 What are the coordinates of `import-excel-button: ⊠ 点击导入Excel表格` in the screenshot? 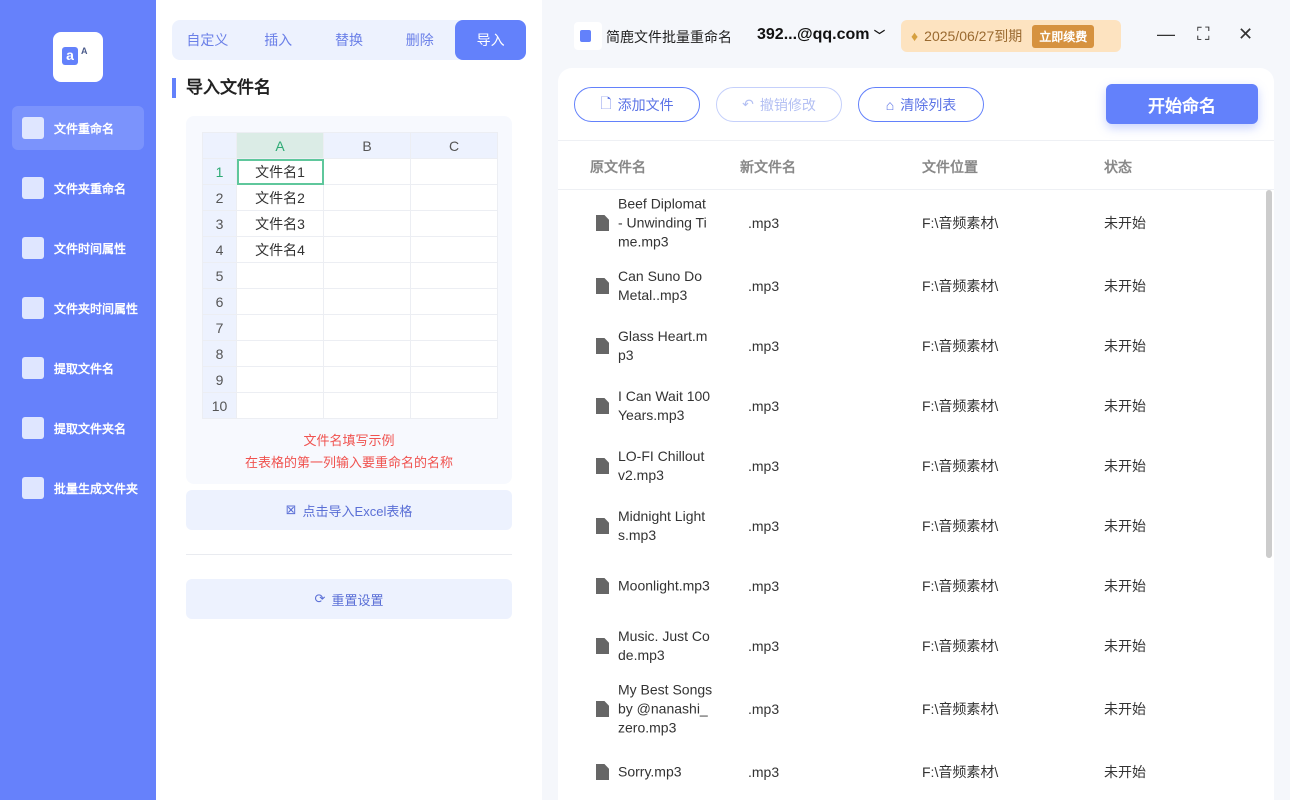 It's located at (349, 510).